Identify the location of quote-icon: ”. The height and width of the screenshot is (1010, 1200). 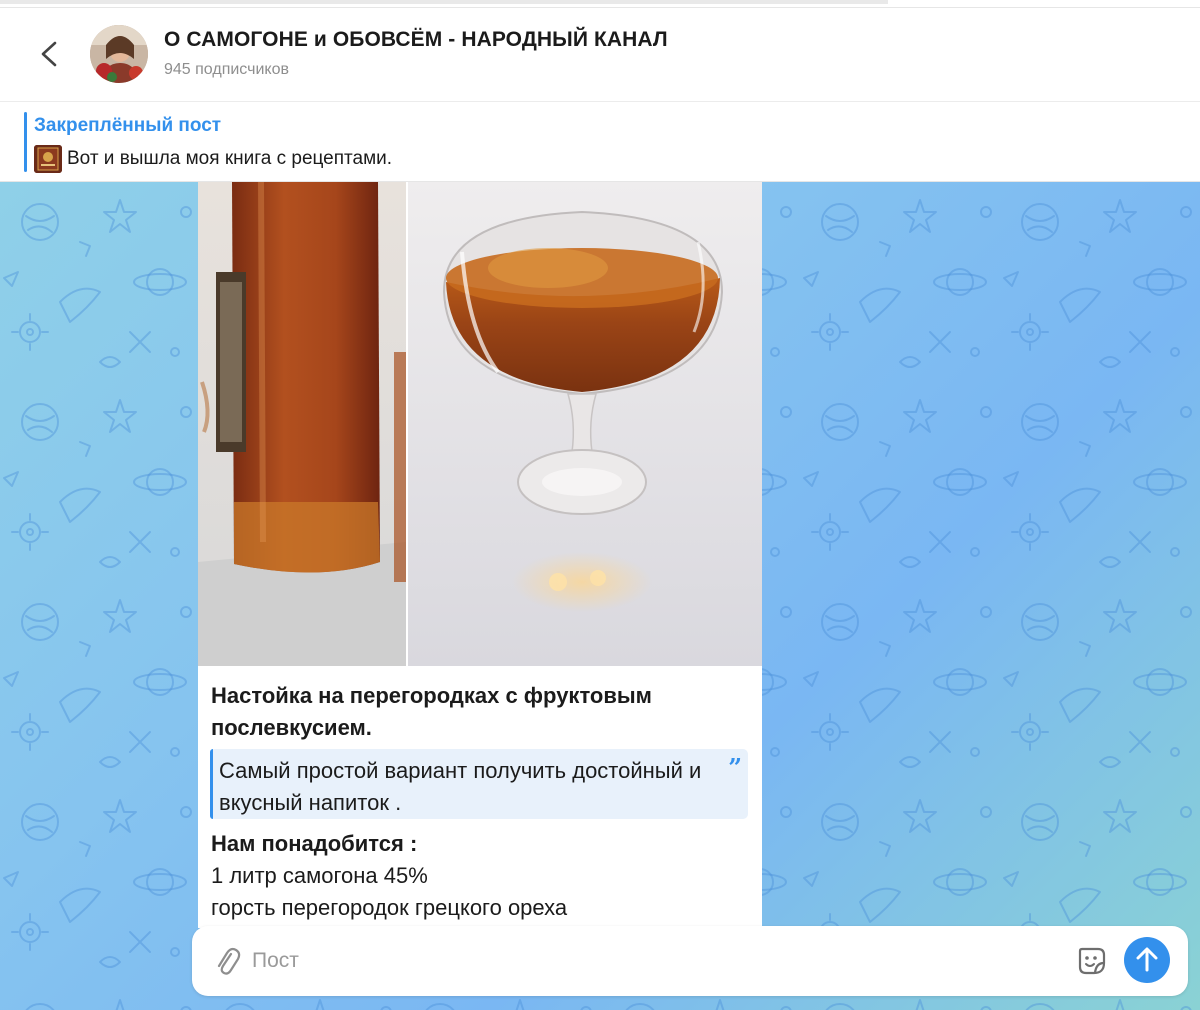
(735, 767).